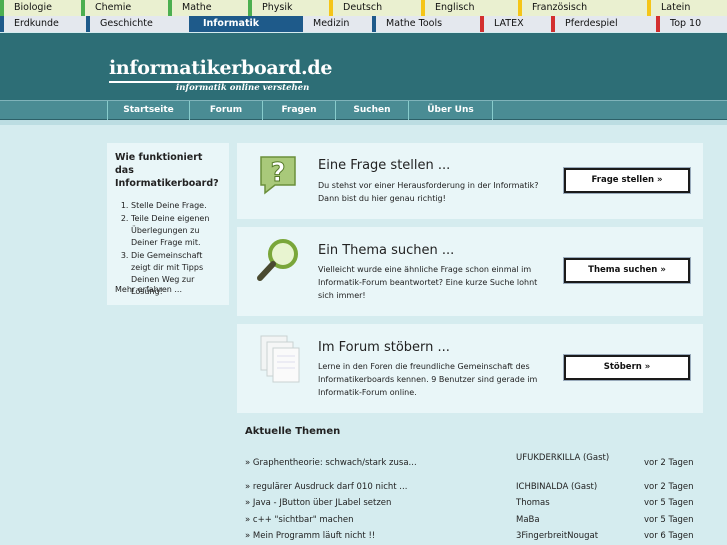 This screenshot has height=545, width=727. What do you see at coordinates (469, 8) in the screenshot?
I see `subject-englisch: Englisch` at bounding box center [469, 8].